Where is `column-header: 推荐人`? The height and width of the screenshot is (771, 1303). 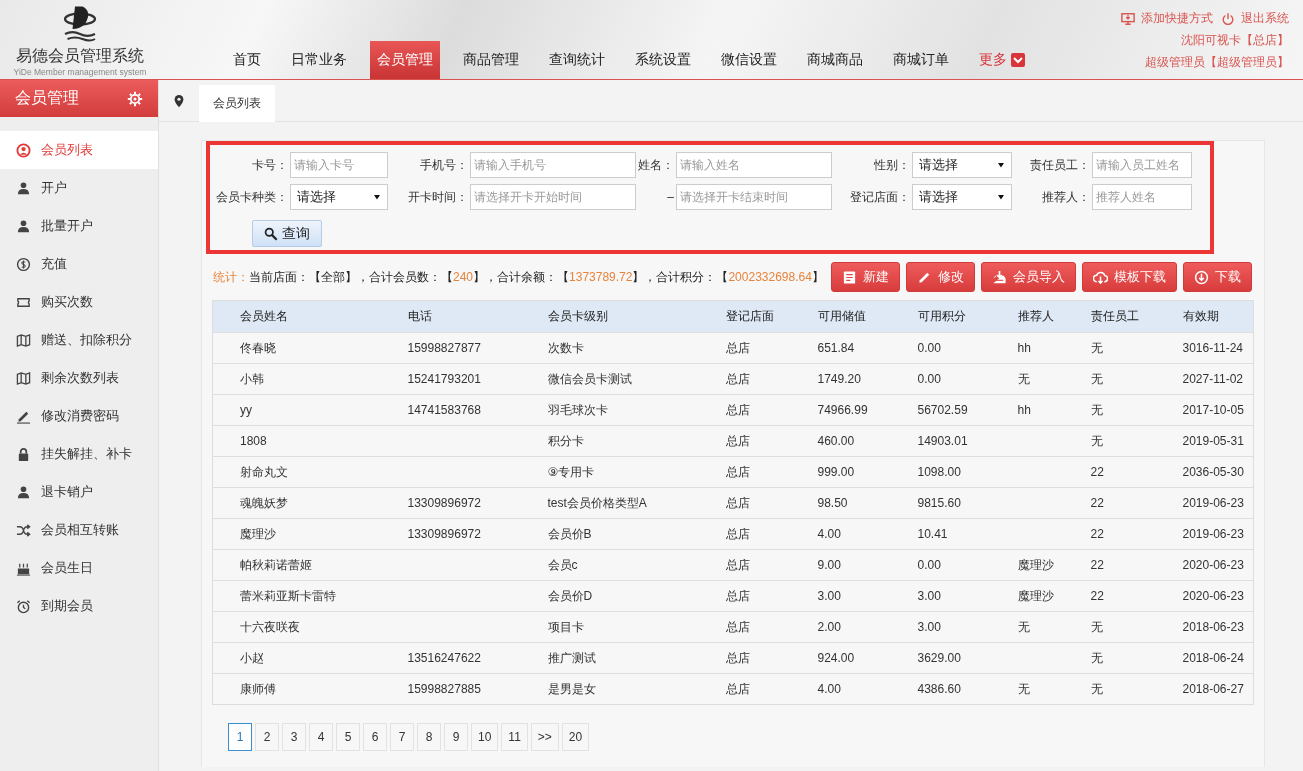 column-header: 推荐人 is located at coordinates (1042, 316).